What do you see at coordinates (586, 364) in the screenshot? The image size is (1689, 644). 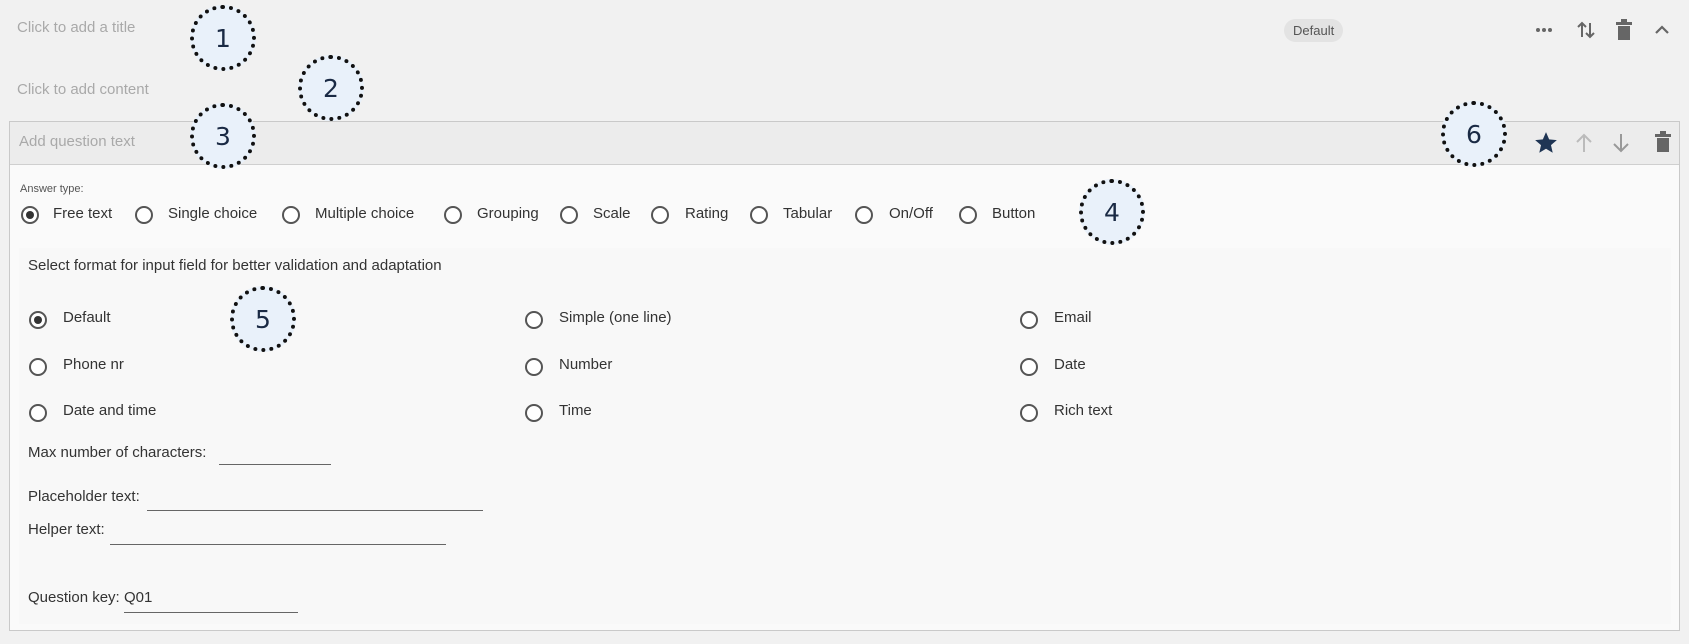 I see `format-label-number: Number` at bounding box center [586, 364].